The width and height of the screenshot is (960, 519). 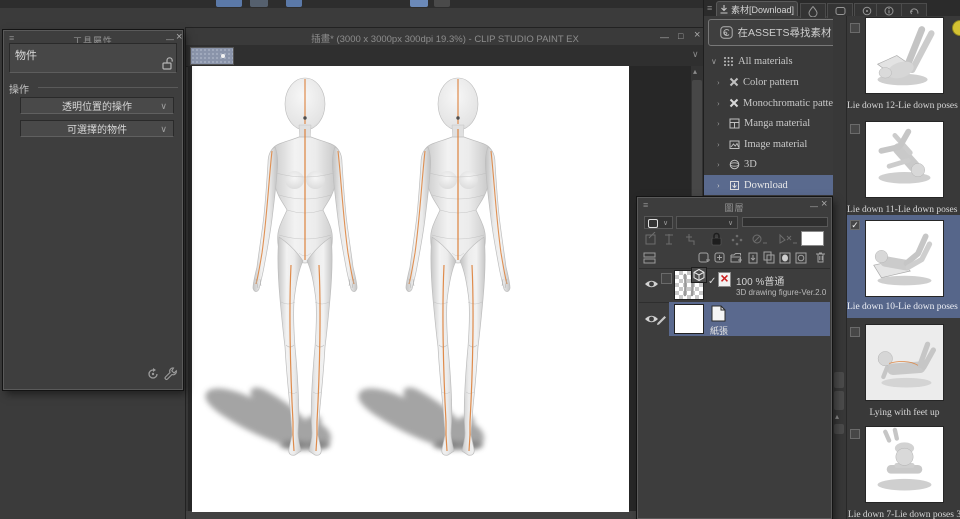 What do you see at coordinates (97, 128) in the screenshot?
I see `selectable-object-dropdown: 可選擇的物件 ∨` at bounding box center [97, 128].